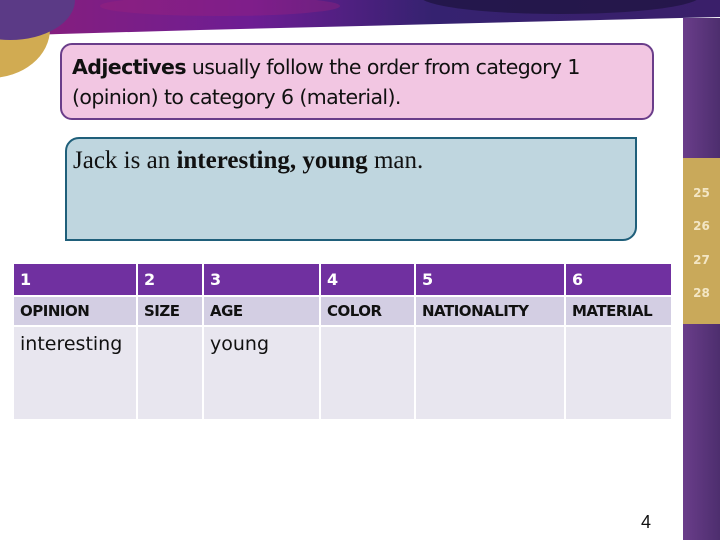 The height and width of the screenshot is (540, 720). Describe the element at coordinates (701, 193) in the screenshot. I see `sidebar-number: 25` at that location.